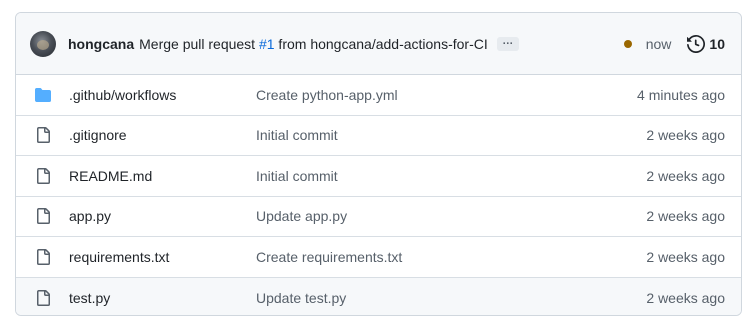 The height and width of the screenshot is (334, 751). I want to click on file-row: README.md Initial commit 2 weeks ago, so click(378, 176).